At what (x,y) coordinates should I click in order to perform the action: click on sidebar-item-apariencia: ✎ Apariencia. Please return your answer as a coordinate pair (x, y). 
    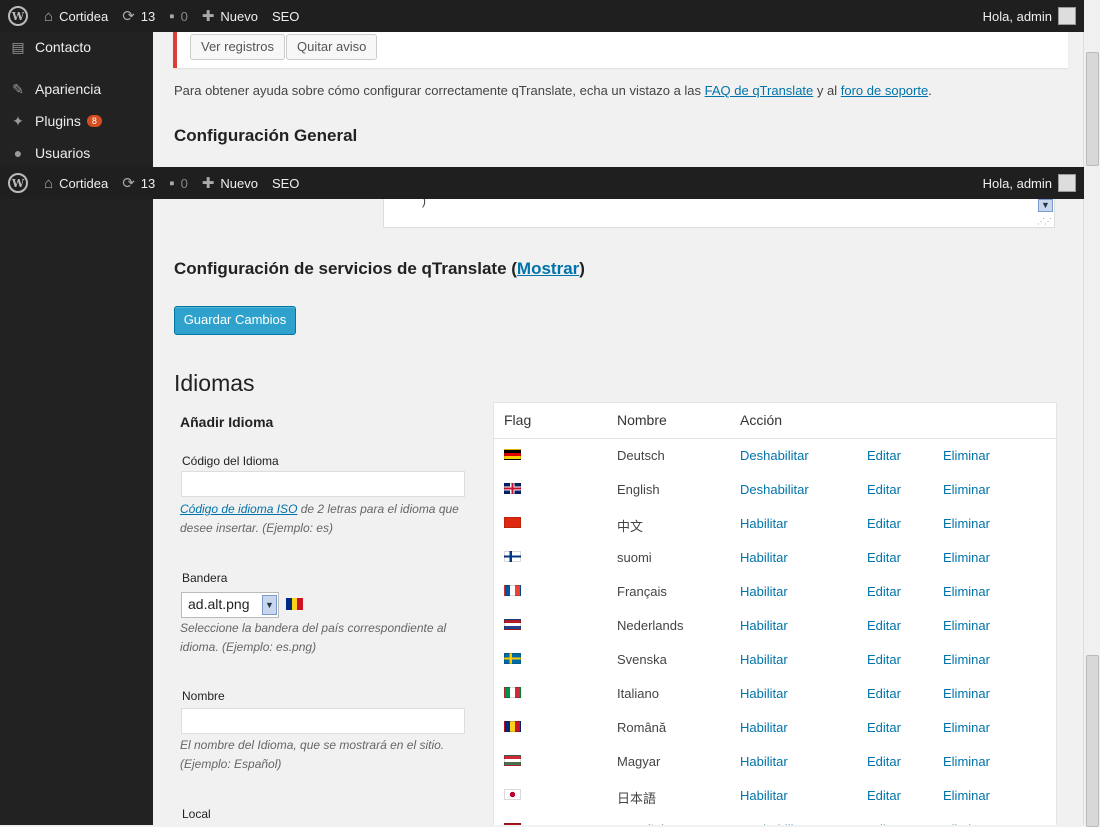
    Looking at the image, I should click on (76, 89).